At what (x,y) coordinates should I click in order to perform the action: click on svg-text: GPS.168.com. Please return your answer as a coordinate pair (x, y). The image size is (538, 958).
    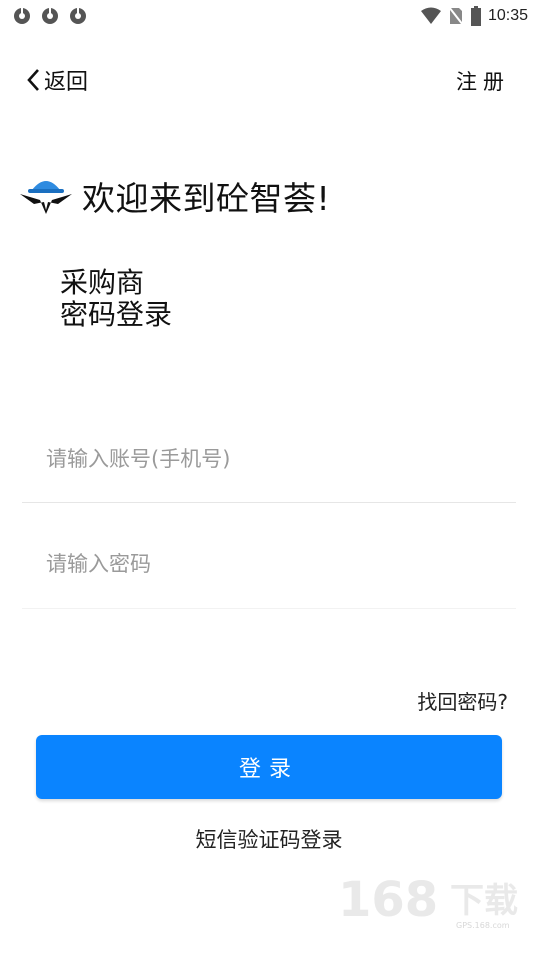
    Looking at the image, I should click on (483, 925).